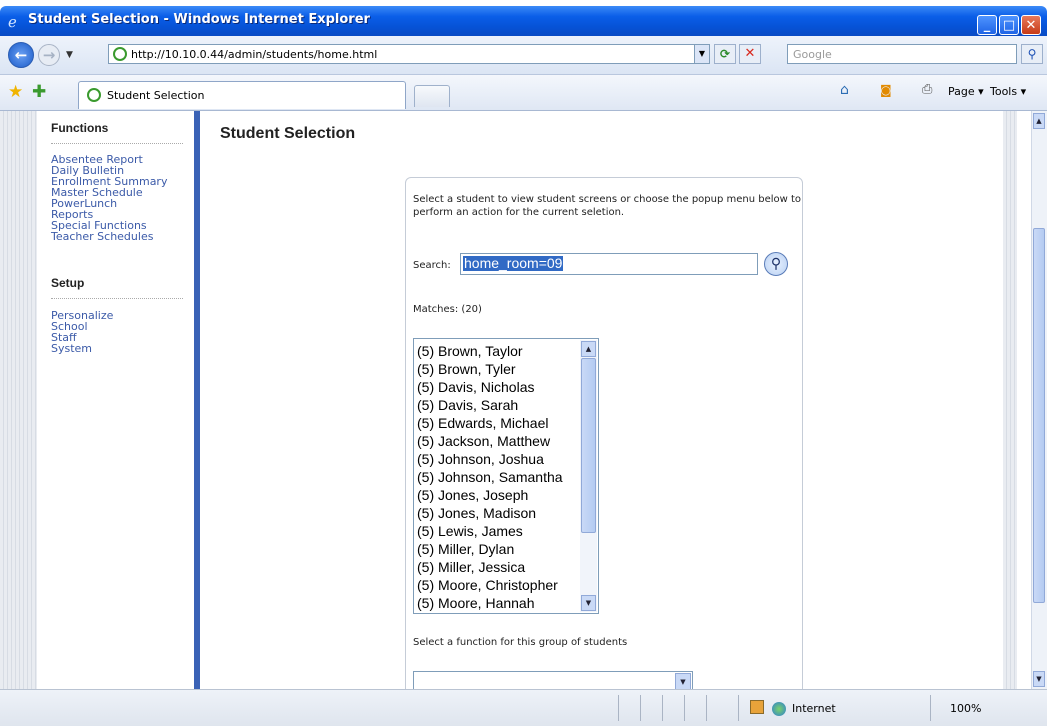  Describe the element at coordinates (497, 495) in the screenshot. I see `student-list-item: (5) Jones, Joseph` at that location.